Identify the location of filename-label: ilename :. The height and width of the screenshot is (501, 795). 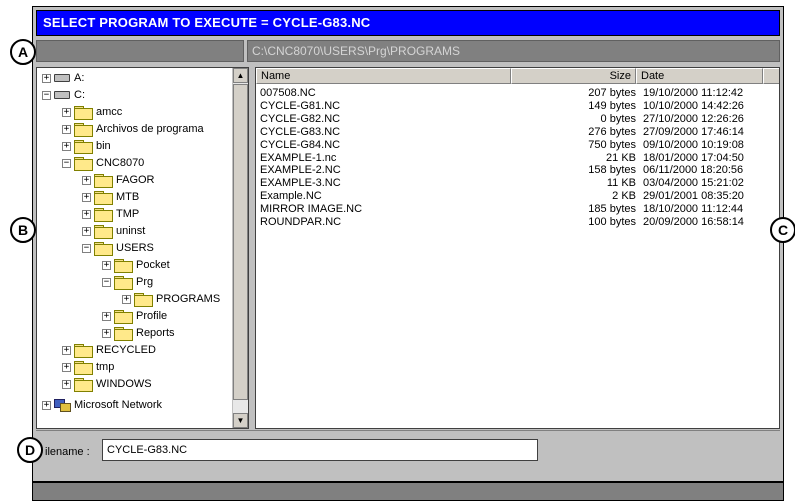
(67, 452).